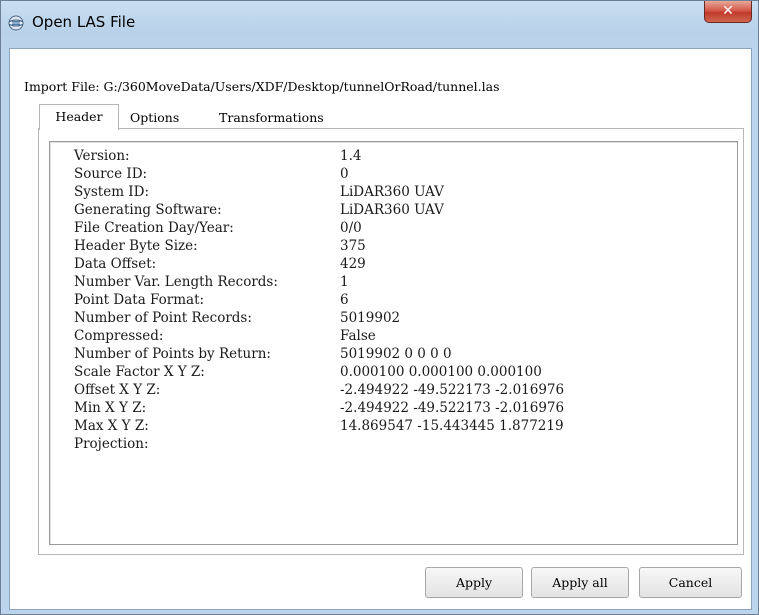 This screenshot has width=759, height=615. I want to click on header-row: System ID: LiDAR360 UAV, so click(259, 192).